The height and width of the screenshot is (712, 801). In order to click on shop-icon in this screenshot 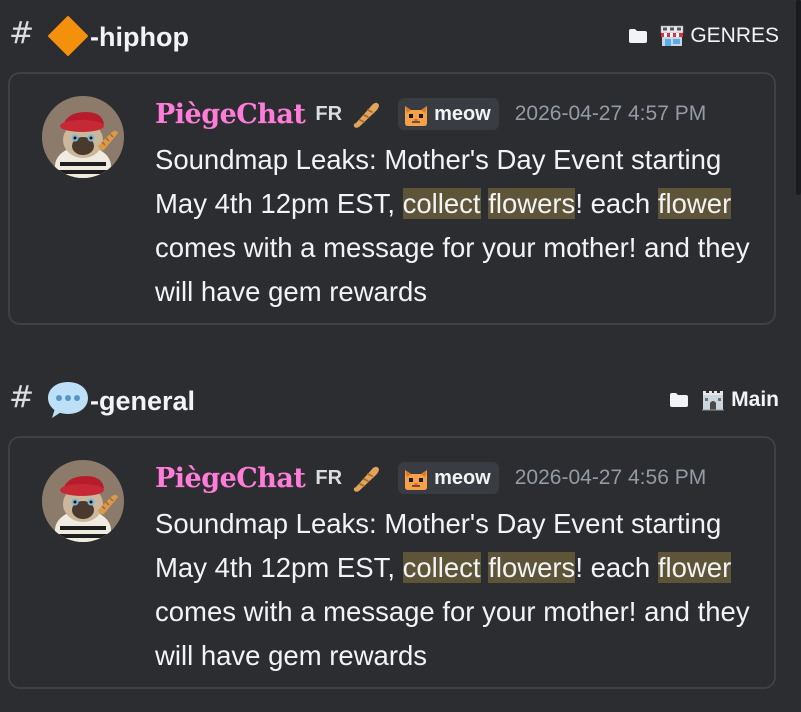, I will do `click(672, 35)`.